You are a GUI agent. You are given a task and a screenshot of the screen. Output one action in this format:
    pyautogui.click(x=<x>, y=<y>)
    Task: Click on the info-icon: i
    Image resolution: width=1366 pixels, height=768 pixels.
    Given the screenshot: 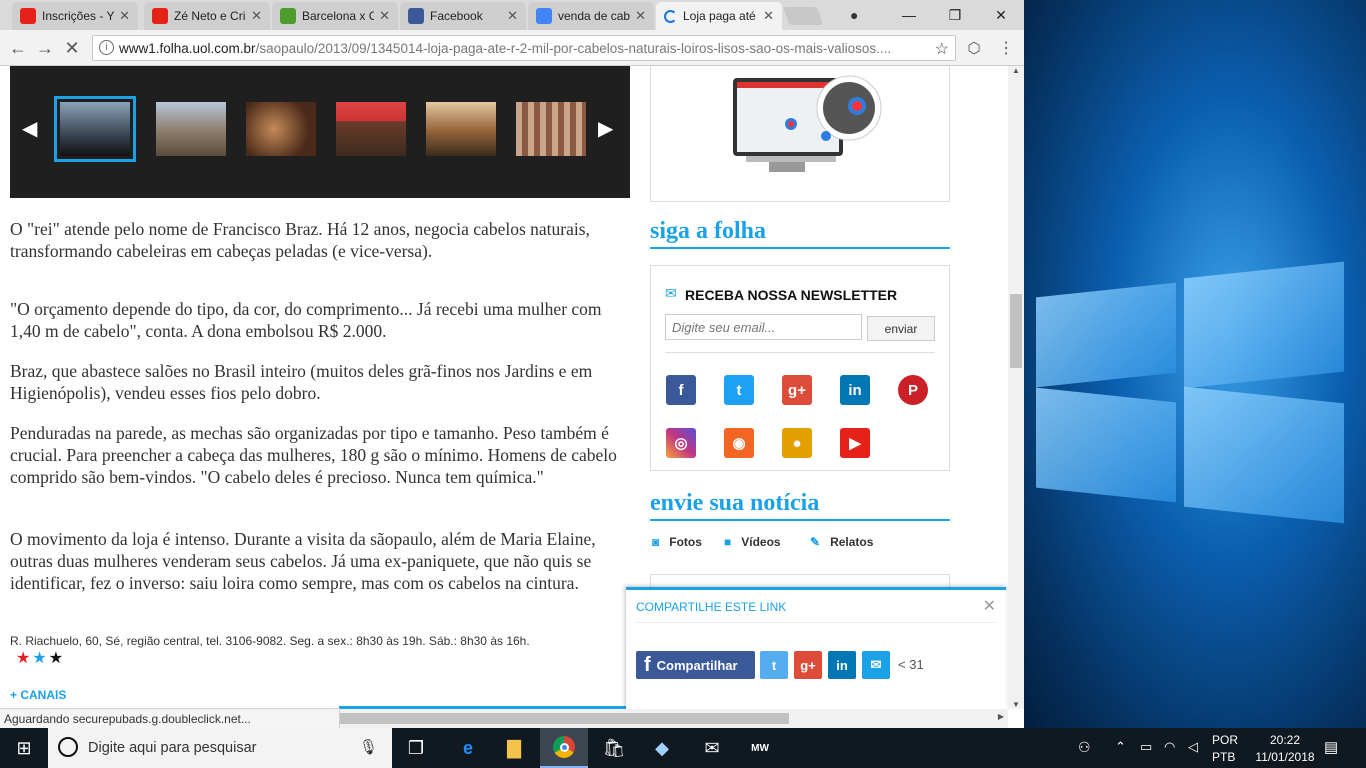 What is the action you would take?
    pyautogui.click(x=106, y=47)
    